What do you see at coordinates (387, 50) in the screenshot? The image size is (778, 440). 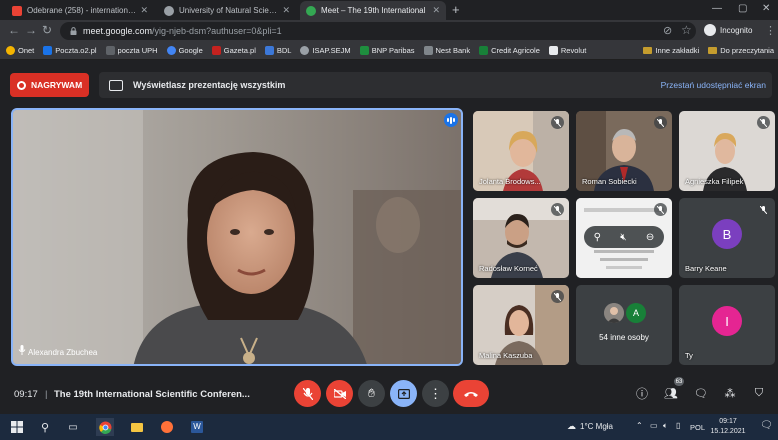 I see `bookmark-bnp: BNP Paribas` at bounding box center [387, 50].